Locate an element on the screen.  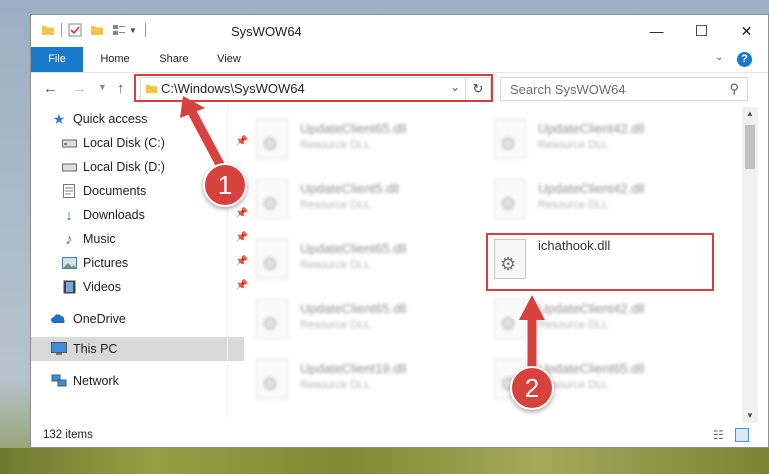
step-marker-2: 2 is located at coordinates (532, 388).